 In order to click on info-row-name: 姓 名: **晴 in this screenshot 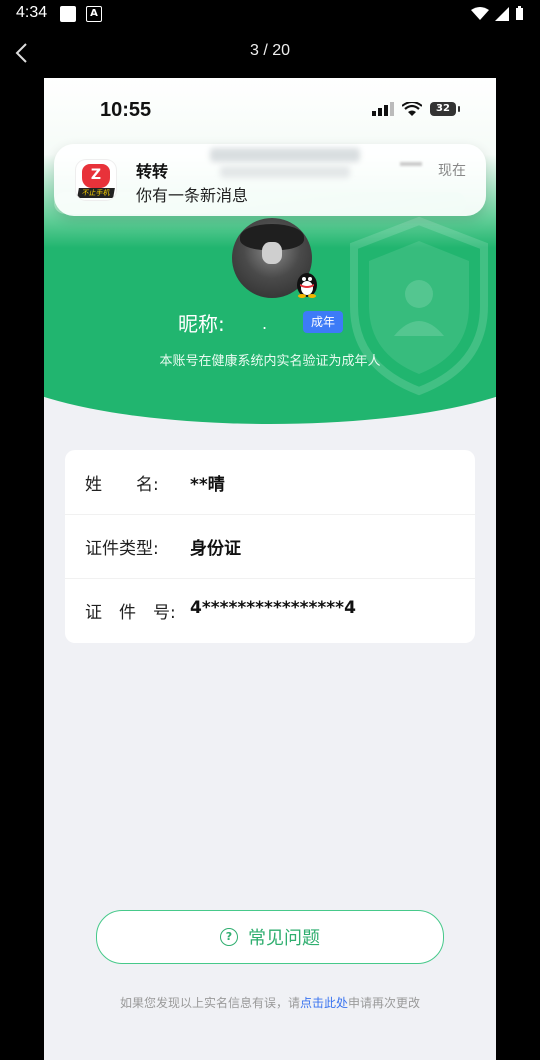, I will do `click(270, 482)`.